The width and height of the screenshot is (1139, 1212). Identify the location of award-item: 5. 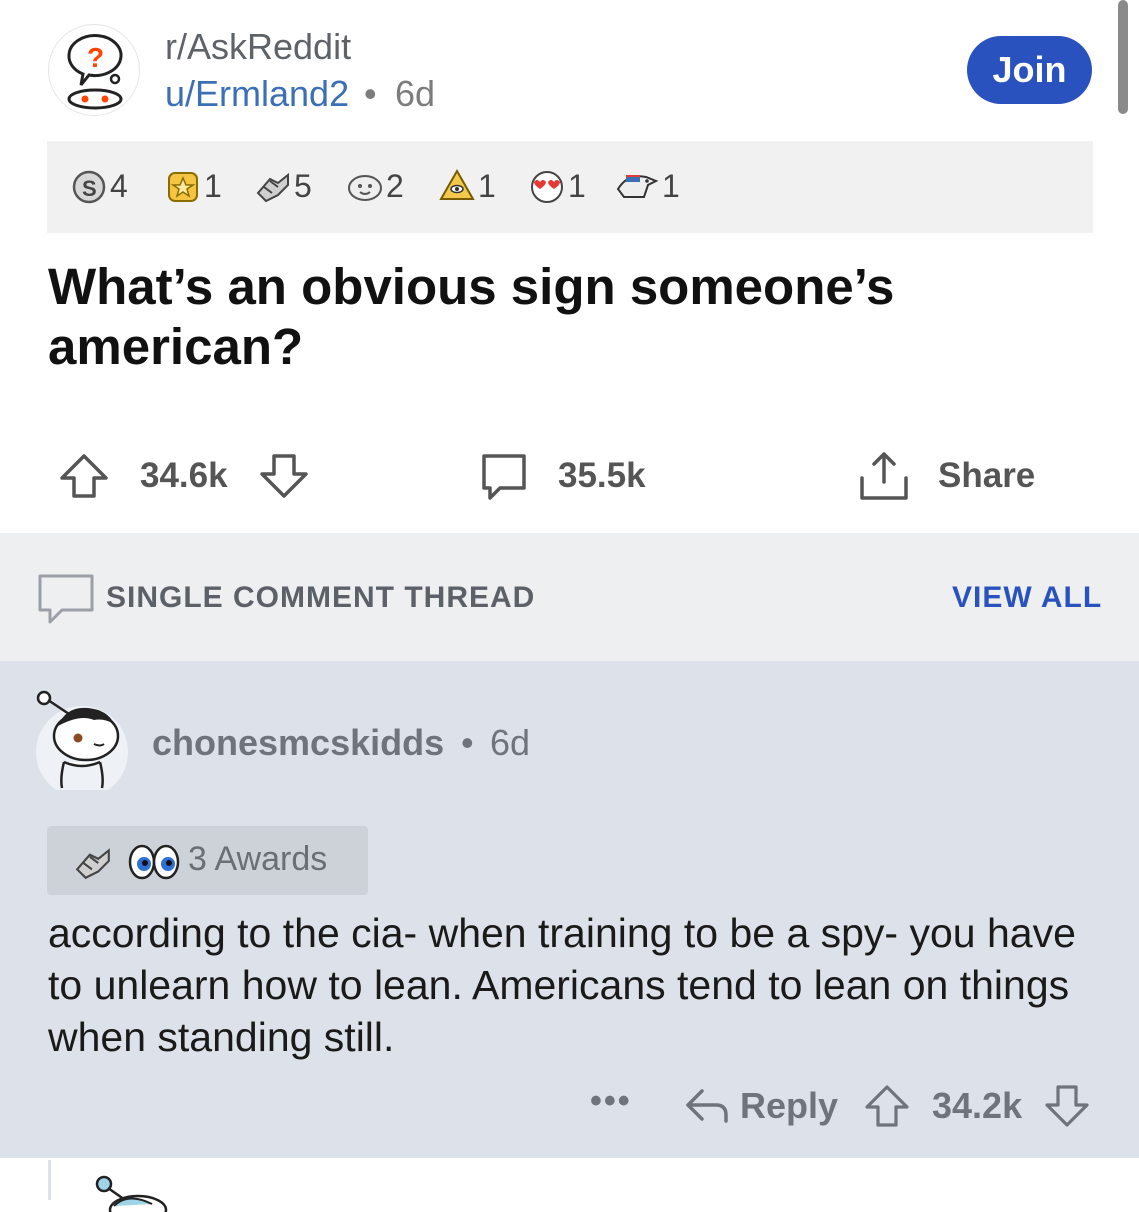
(283, 186).